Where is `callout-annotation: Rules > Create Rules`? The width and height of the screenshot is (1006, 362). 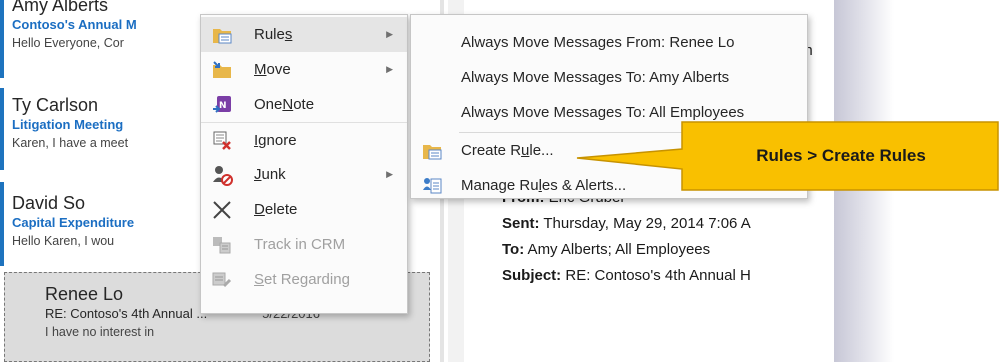 callout-annotation: Rules > Create Rules is located at coordinates (788, 156).